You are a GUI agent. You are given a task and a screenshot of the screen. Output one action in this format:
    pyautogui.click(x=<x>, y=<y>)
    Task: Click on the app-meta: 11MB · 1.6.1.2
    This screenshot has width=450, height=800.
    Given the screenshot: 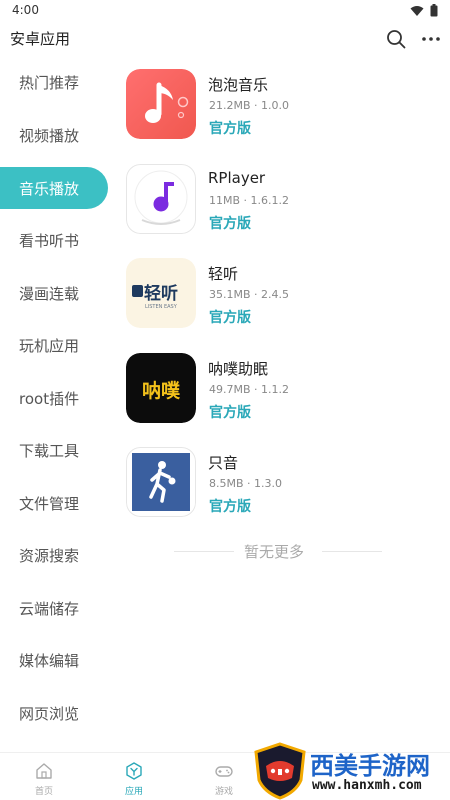 What is the action you would take?
    pyautogui.click(x=249, y=200)
    